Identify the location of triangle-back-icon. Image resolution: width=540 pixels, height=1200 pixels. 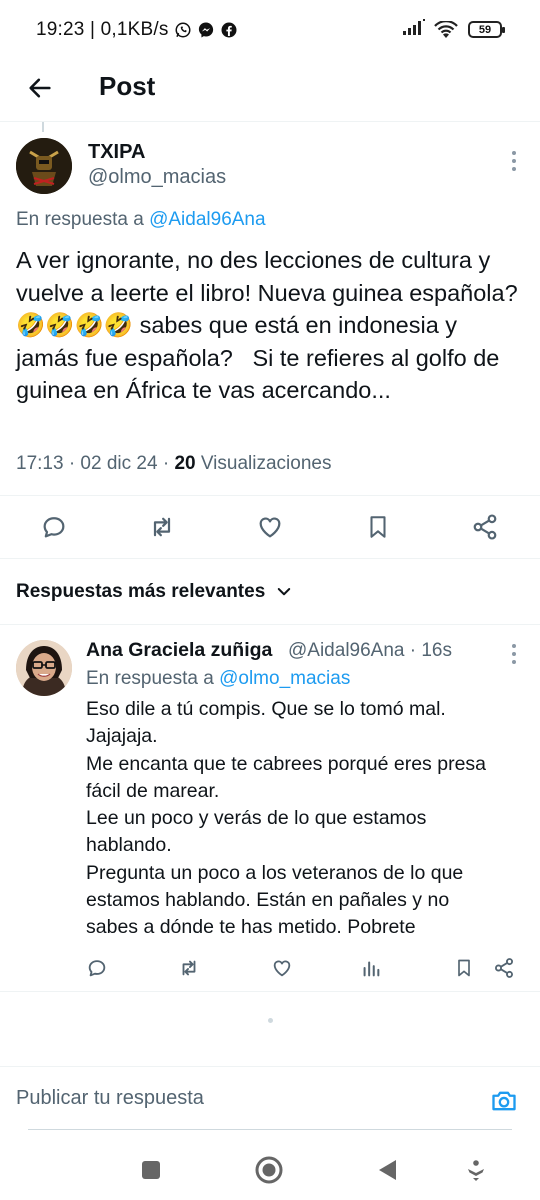
(387, 1170).